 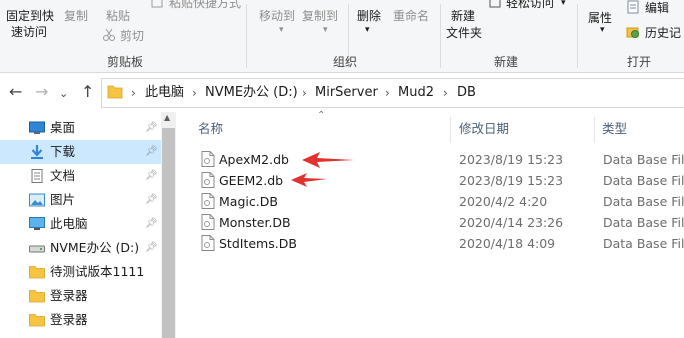 What do you see at coordinates (125, 62) in the screenshot?
I see `clipboard-group-label: 剪贴板` at bounding box center [125, 62].